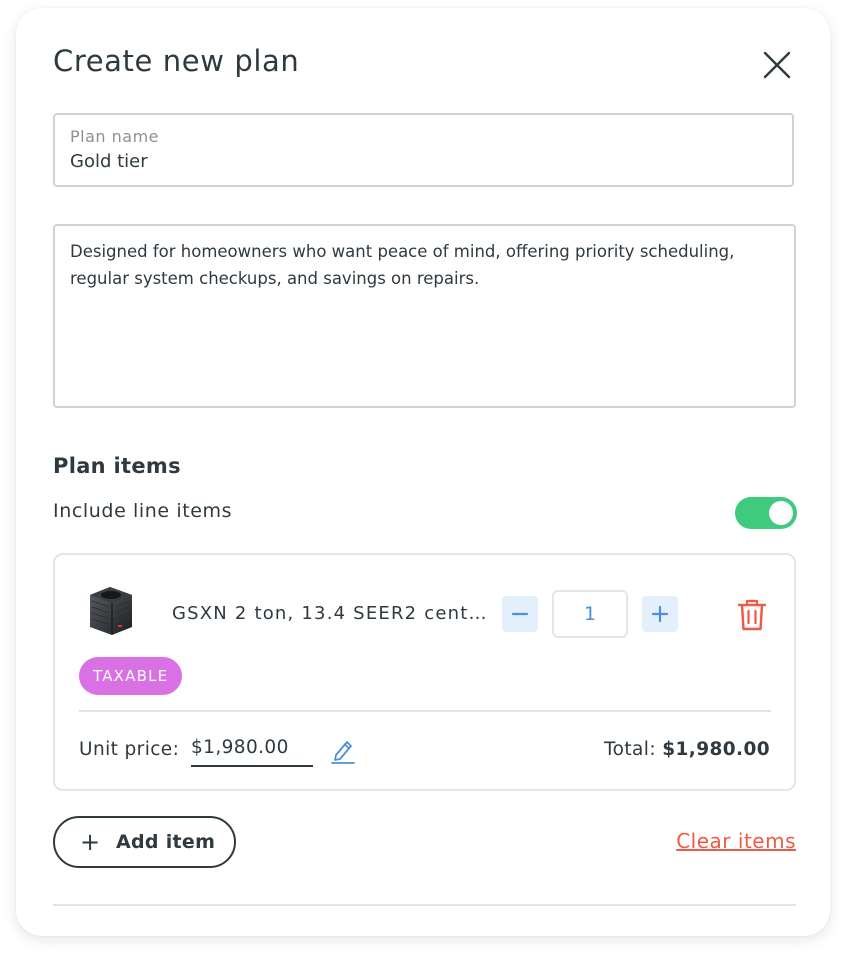  What do you see at coordinates (176, 61) in the screenshot?
I see `dialog-title: Create new plan` at bounding box center [176, 61].